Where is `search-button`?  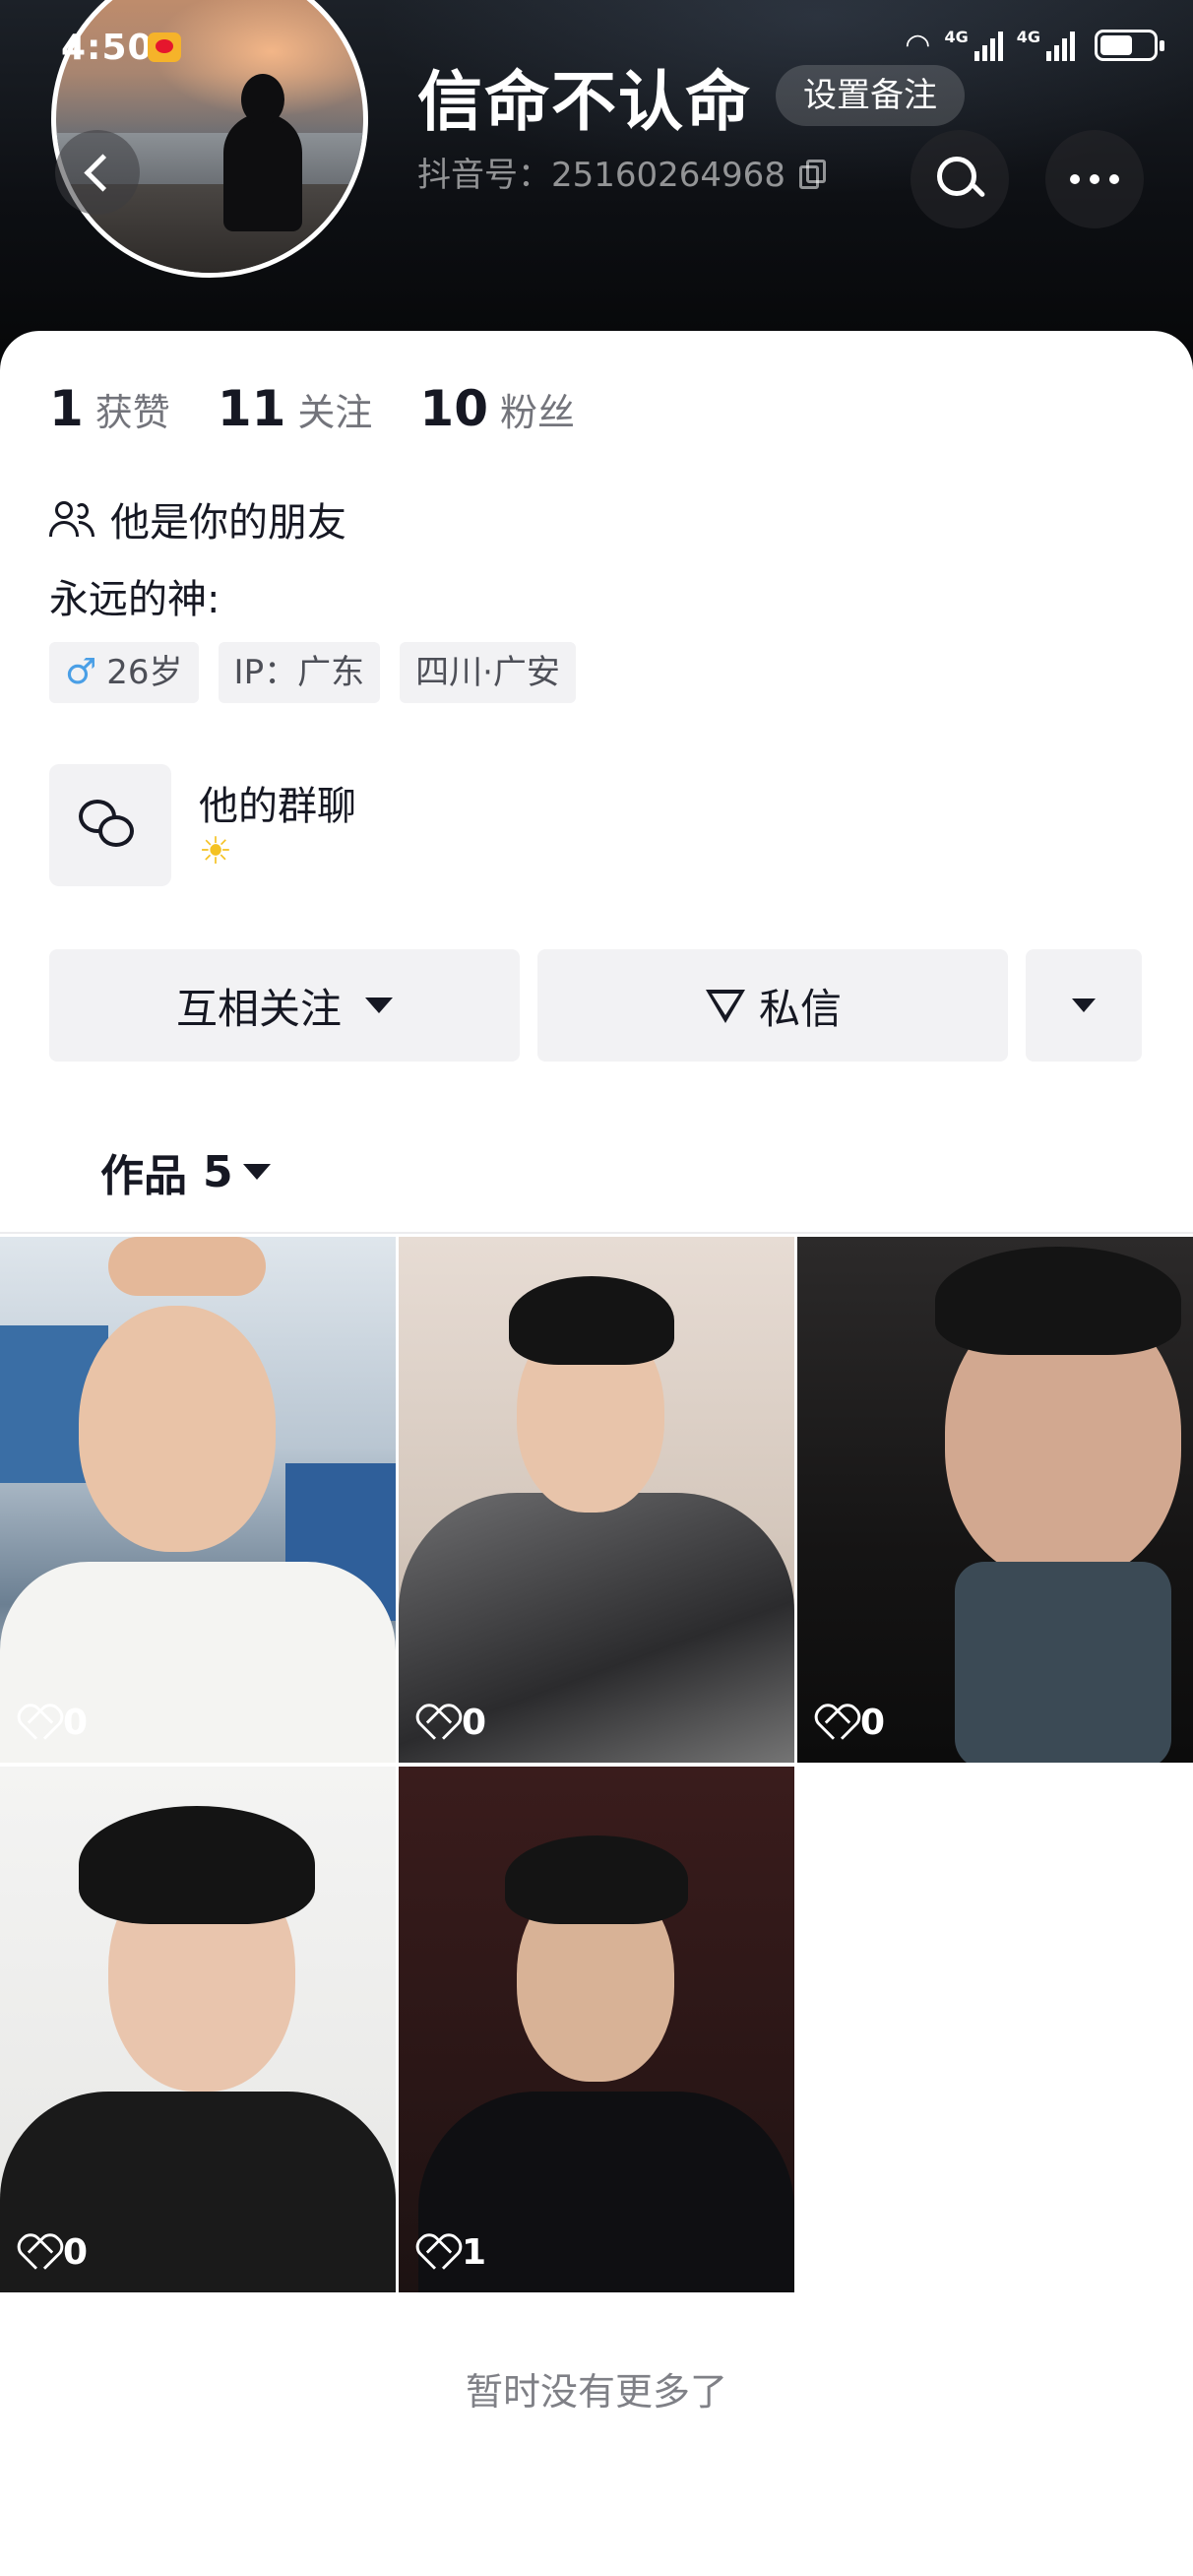 search-button is located at coordinates (959, 179).